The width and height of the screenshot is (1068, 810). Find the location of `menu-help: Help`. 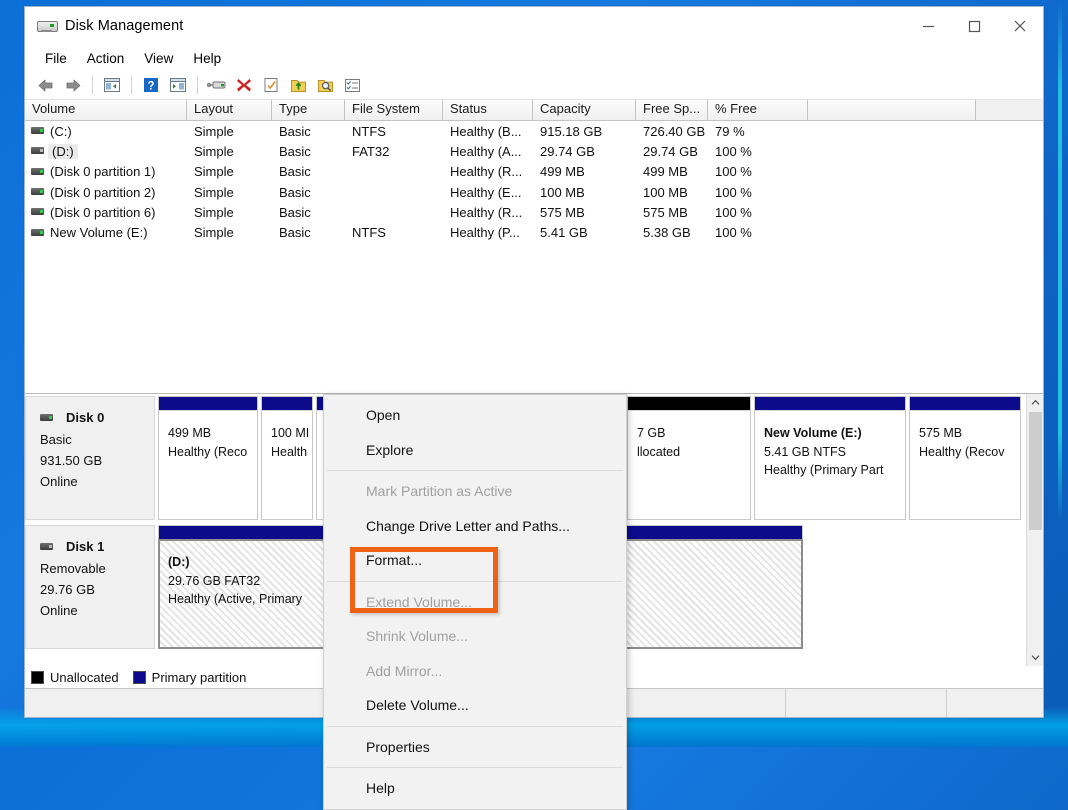

menu-help: Help is located at coordinates (207, 58).